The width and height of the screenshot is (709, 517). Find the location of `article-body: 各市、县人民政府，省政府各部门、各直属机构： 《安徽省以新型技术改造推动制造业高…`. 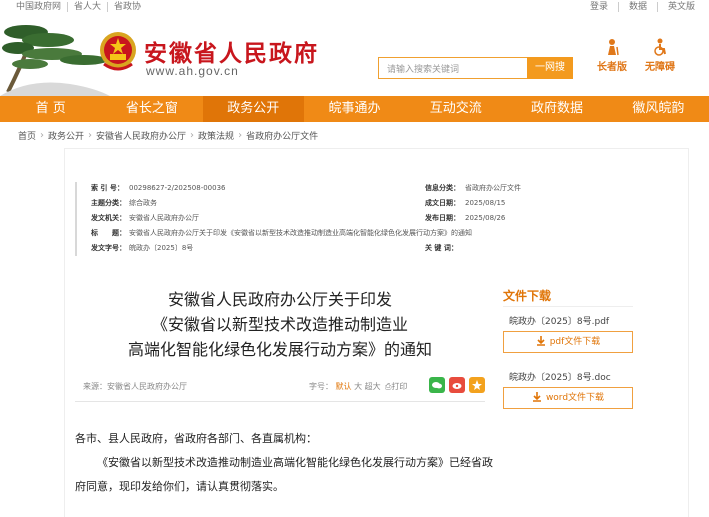

article-body: 各市、县人民政府，省政府各部门、各直属机构： 《安徽省以新型技术改造推动制造业高… is located at coordinates (285, 463).